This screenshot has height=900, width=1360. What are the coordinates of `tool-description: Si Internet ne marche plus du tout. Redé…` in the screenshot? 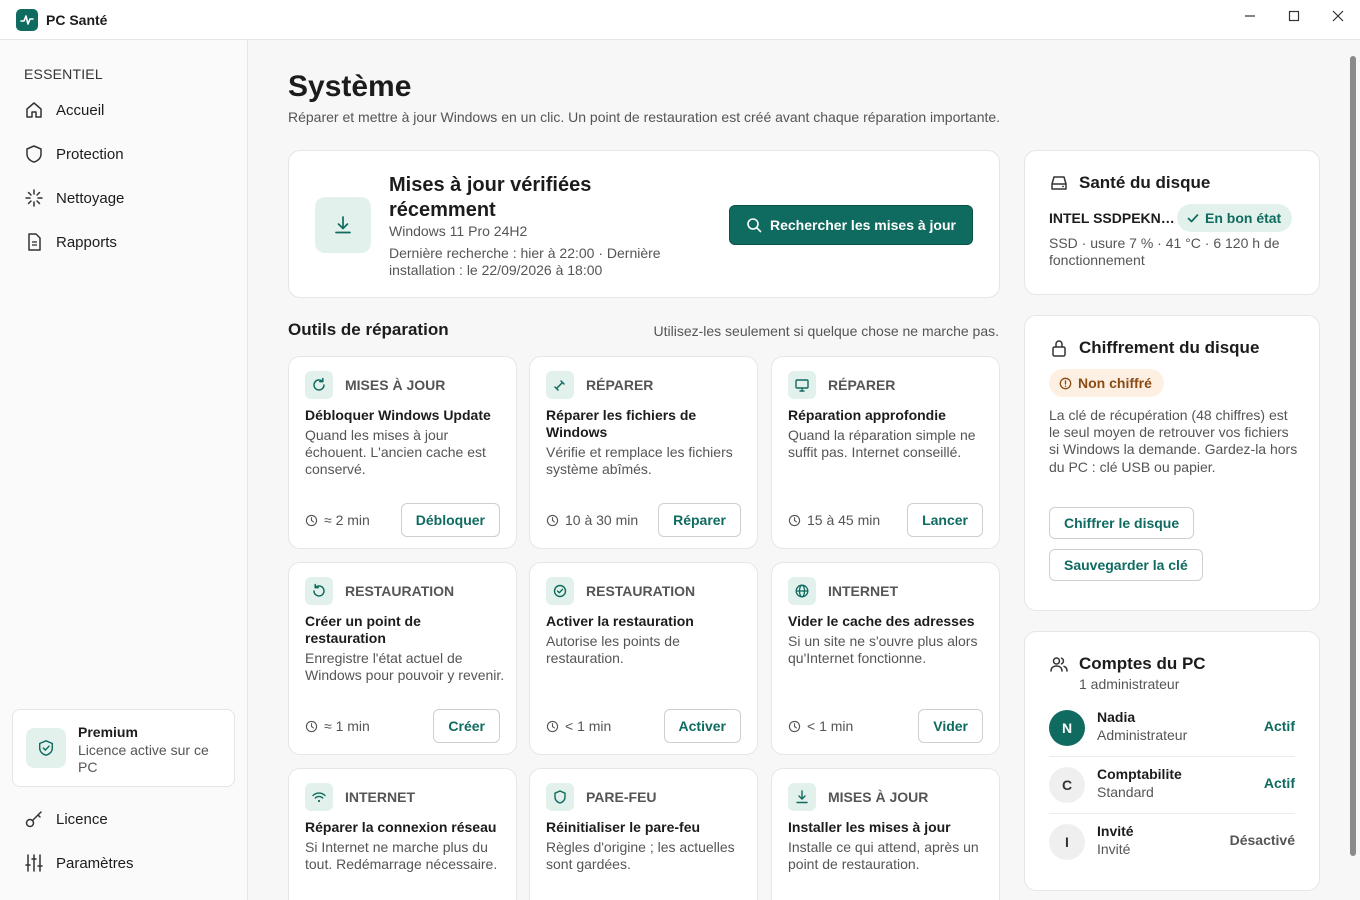 It's located at (401, 855).